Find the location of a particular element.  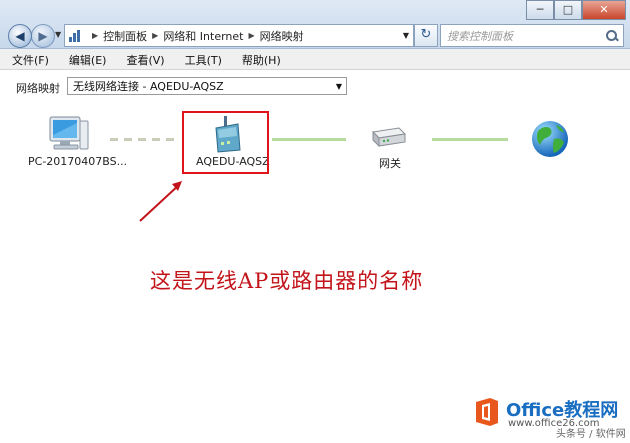

menu-file: 文件(F) is located at coordinates (28, 59).